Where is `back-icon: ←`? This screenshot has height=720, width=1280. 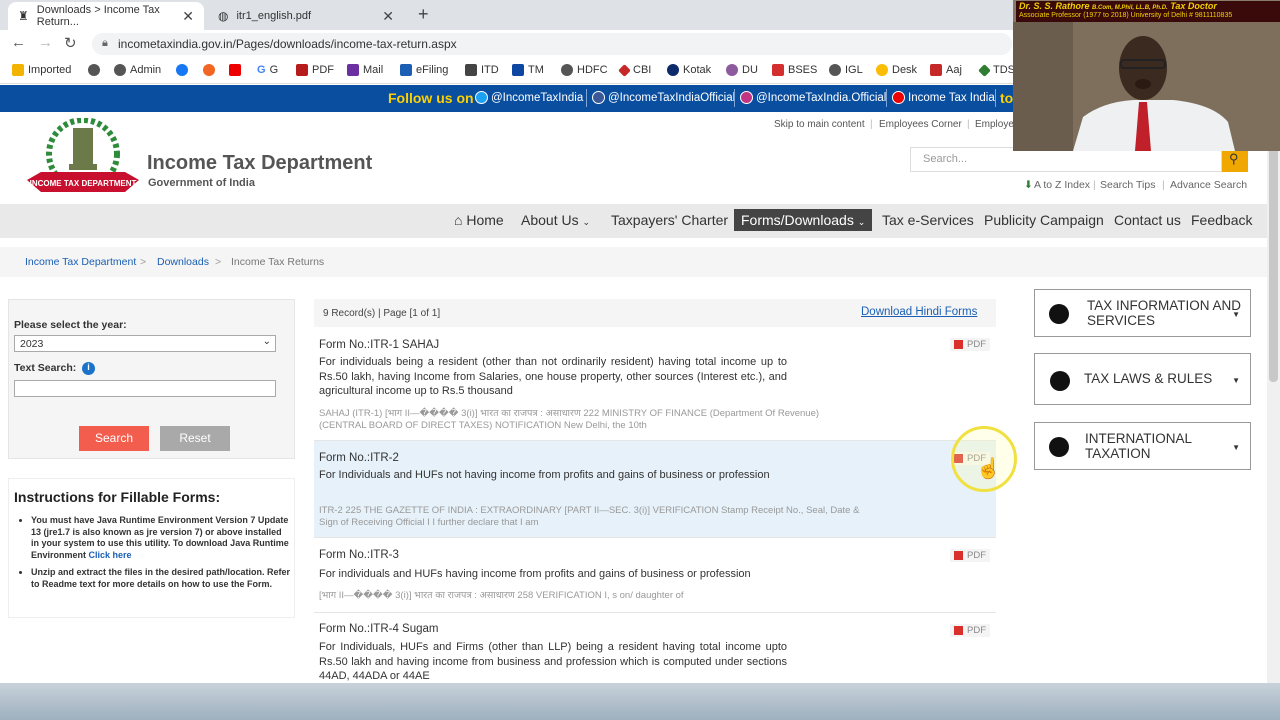 back-icon: ← is located at coordinates (18, 42).